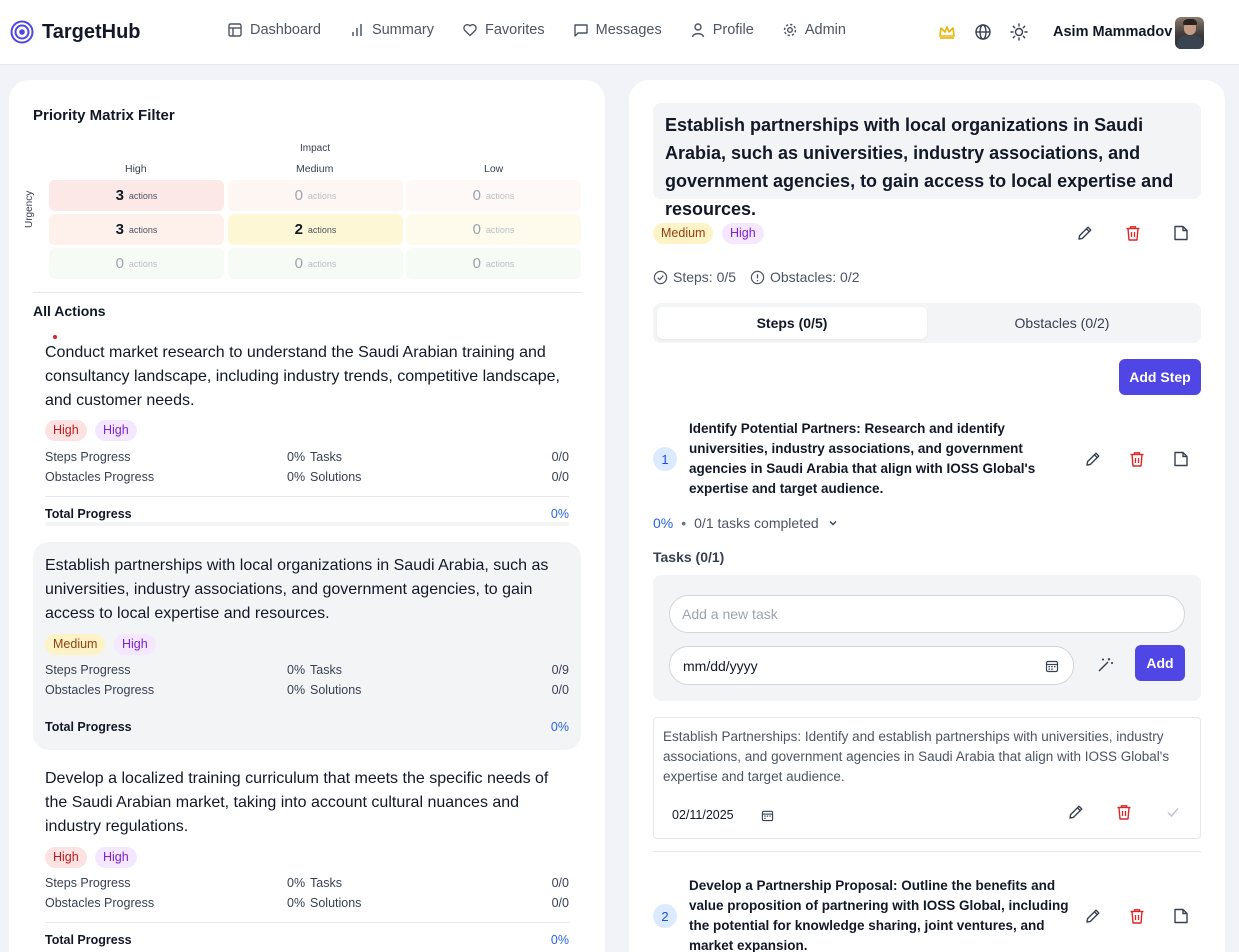 Image resolution: width=1239 pixels, height=952 pixels. I want to click on step-number: 1, so click(665, 459).